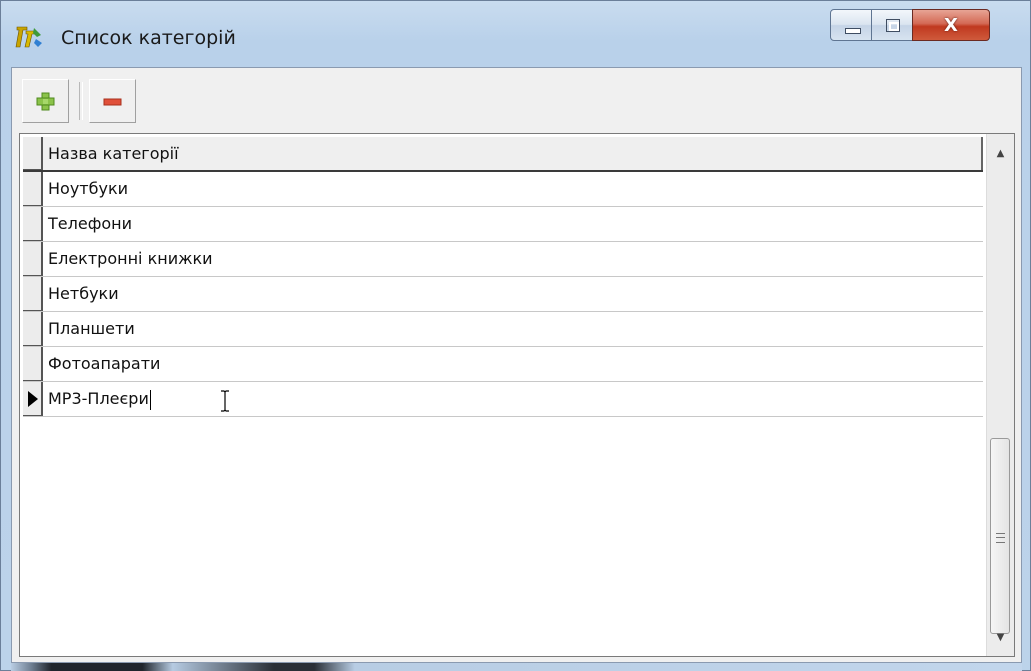  I want to click on category-cell-editing: МР3-Плеєри, so click(514, 399).